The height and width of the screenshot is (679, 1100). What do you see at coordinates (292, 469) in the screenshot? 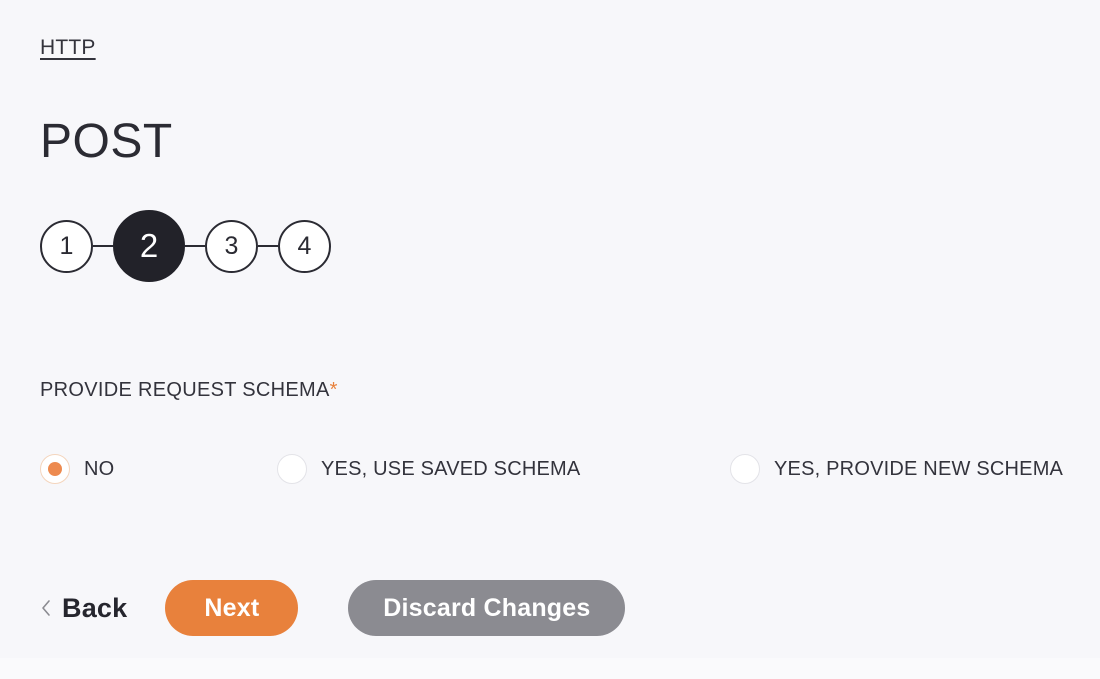
I see `radio-circle-yes-use-saved-schema` at bounding box center [292, 469].